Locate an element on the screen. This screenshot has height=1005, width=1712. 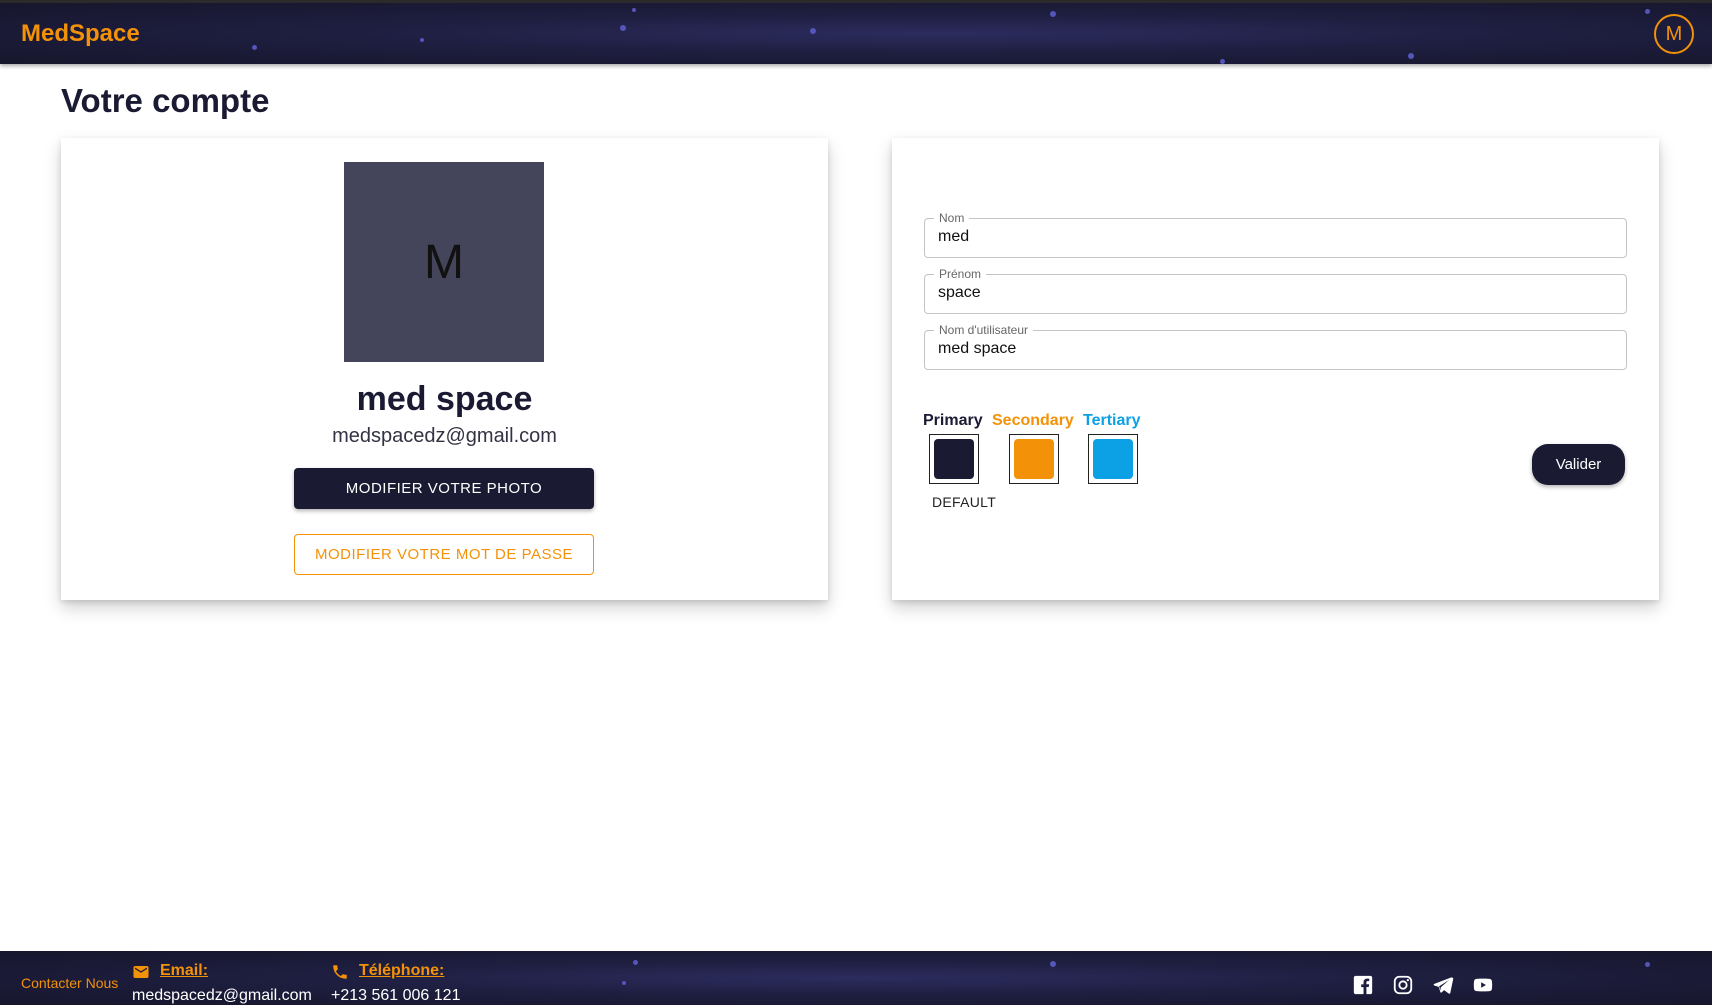
username-label: Nom d'utilisateur is located at coordinates (983, 330).